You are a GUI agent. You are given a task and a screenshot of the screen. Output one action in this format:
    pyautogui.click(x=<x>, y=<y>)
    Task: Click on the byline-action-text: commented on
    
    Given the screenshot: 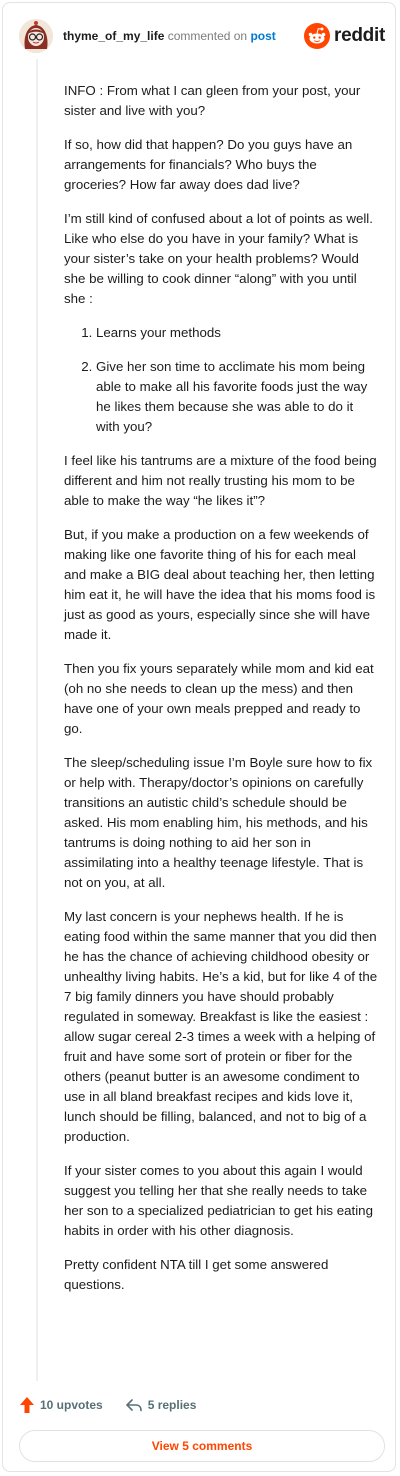 What is the action you would take?
    pyautogui.click(x=207, y=36)
    